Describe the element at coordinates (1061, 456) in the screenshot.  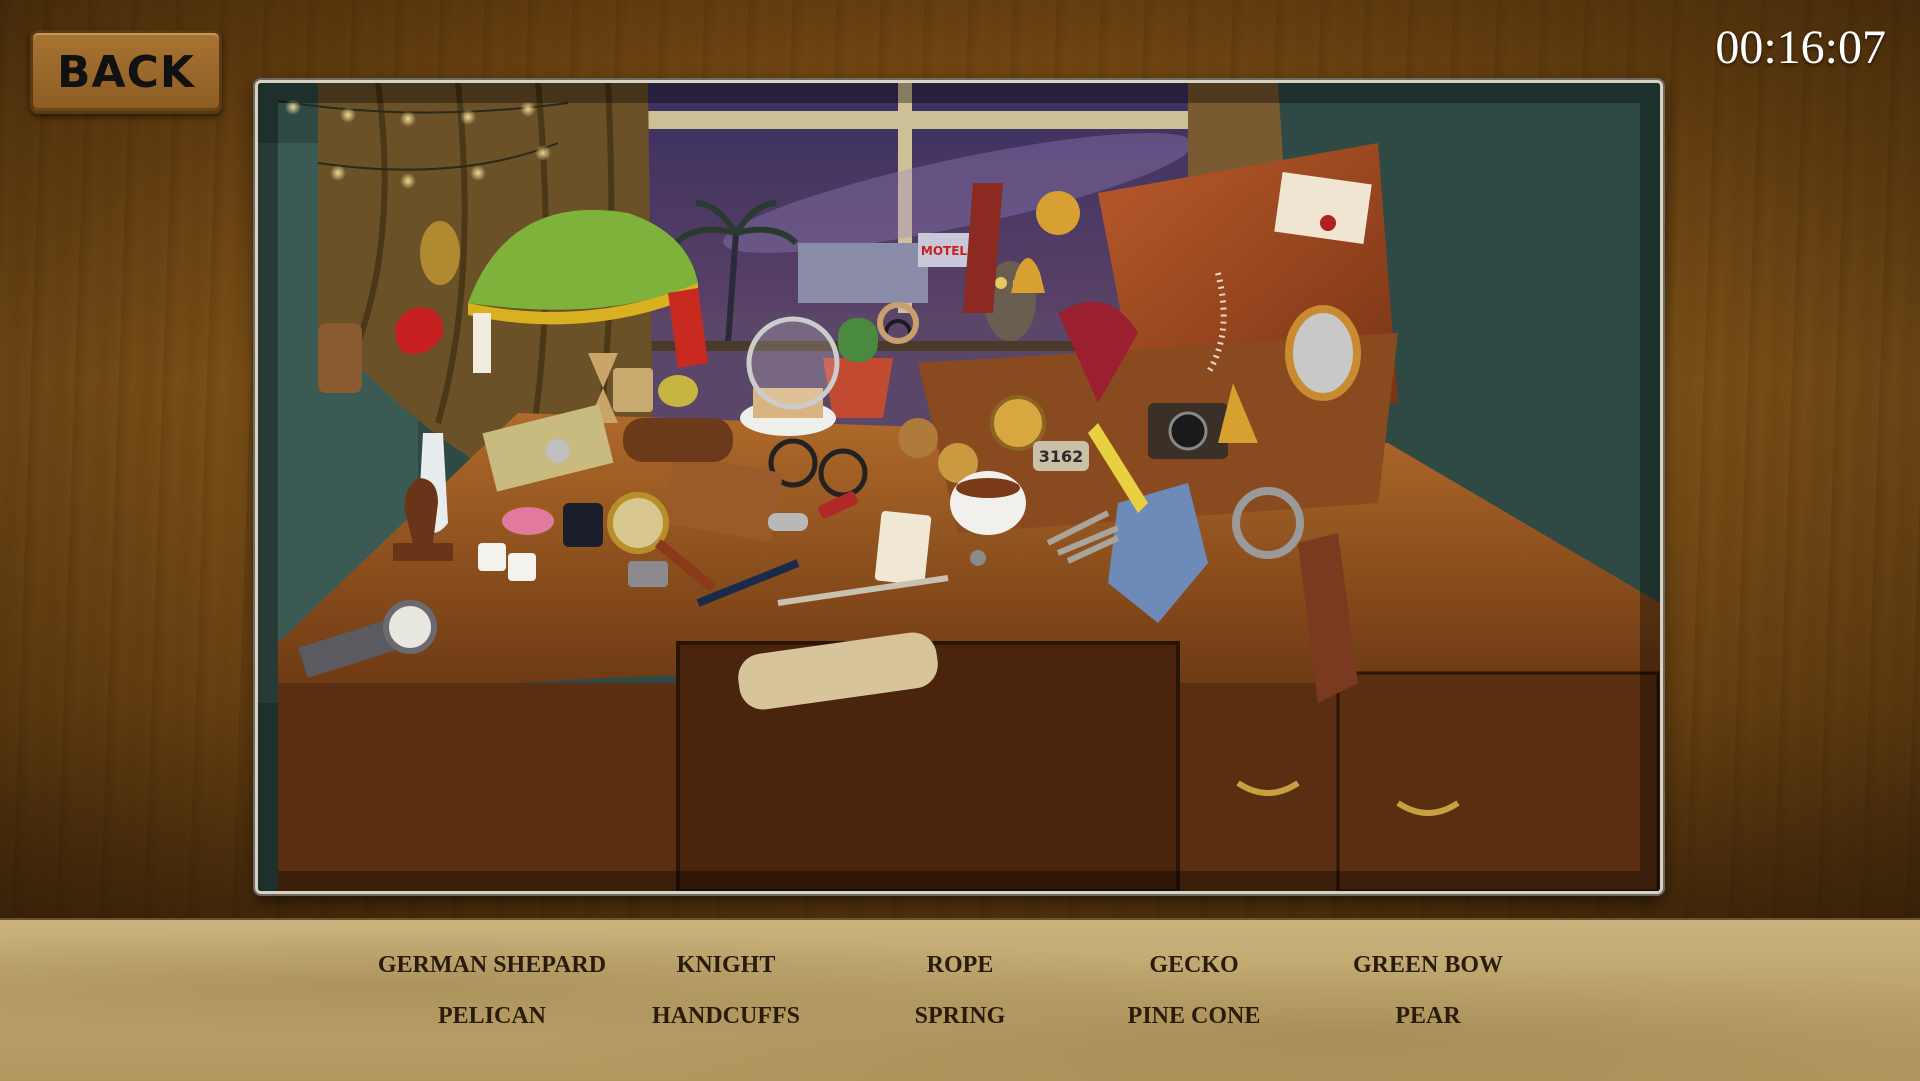
I see `luggage-tag-number: 3162` at that location.